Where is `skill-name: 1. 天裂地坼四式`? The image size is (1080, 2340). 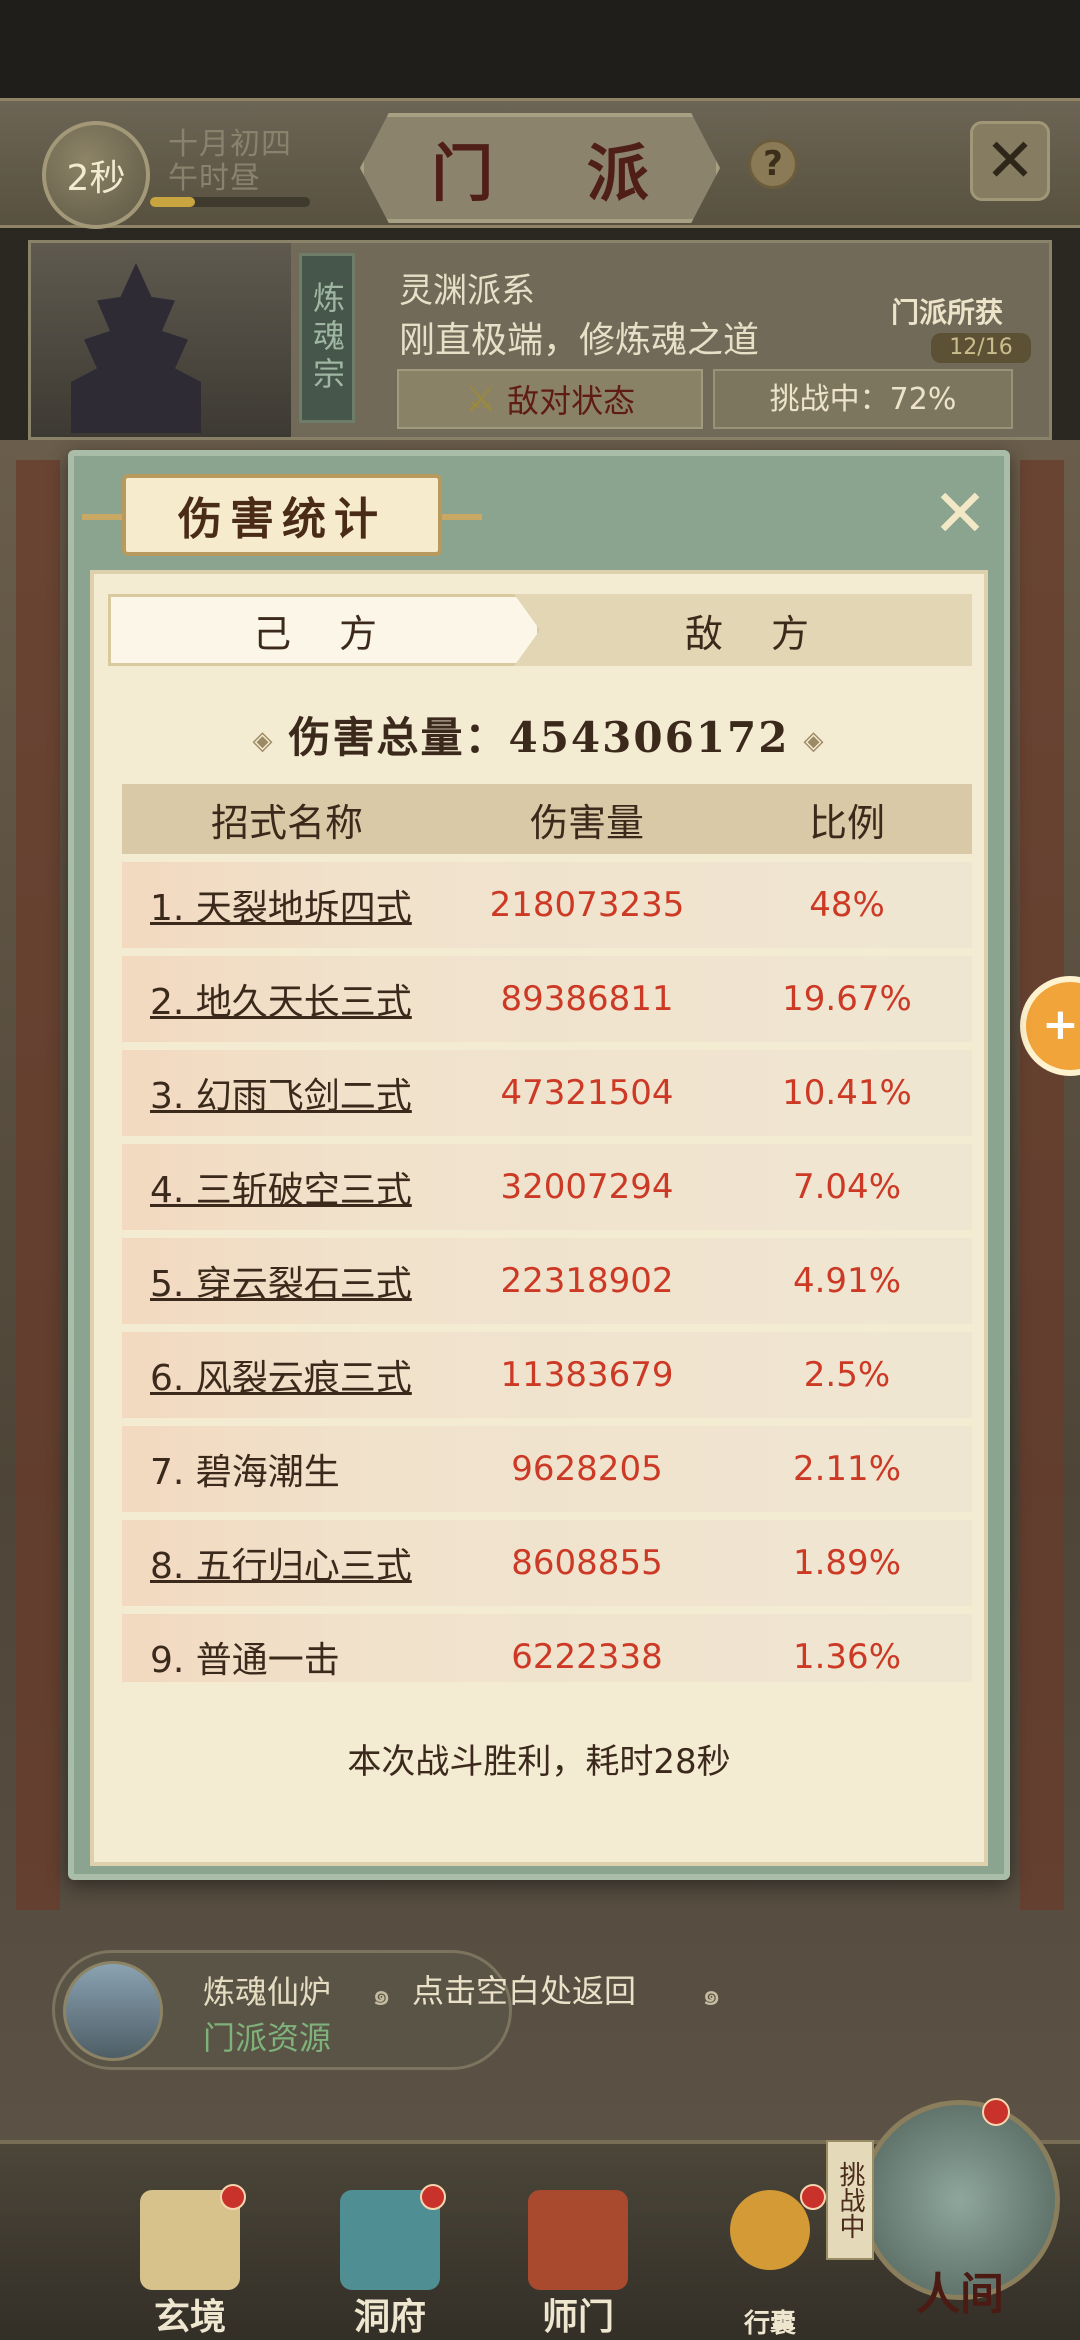
skill-name: 1. 天裂地坼四式 is located at coordinates (287, 905).